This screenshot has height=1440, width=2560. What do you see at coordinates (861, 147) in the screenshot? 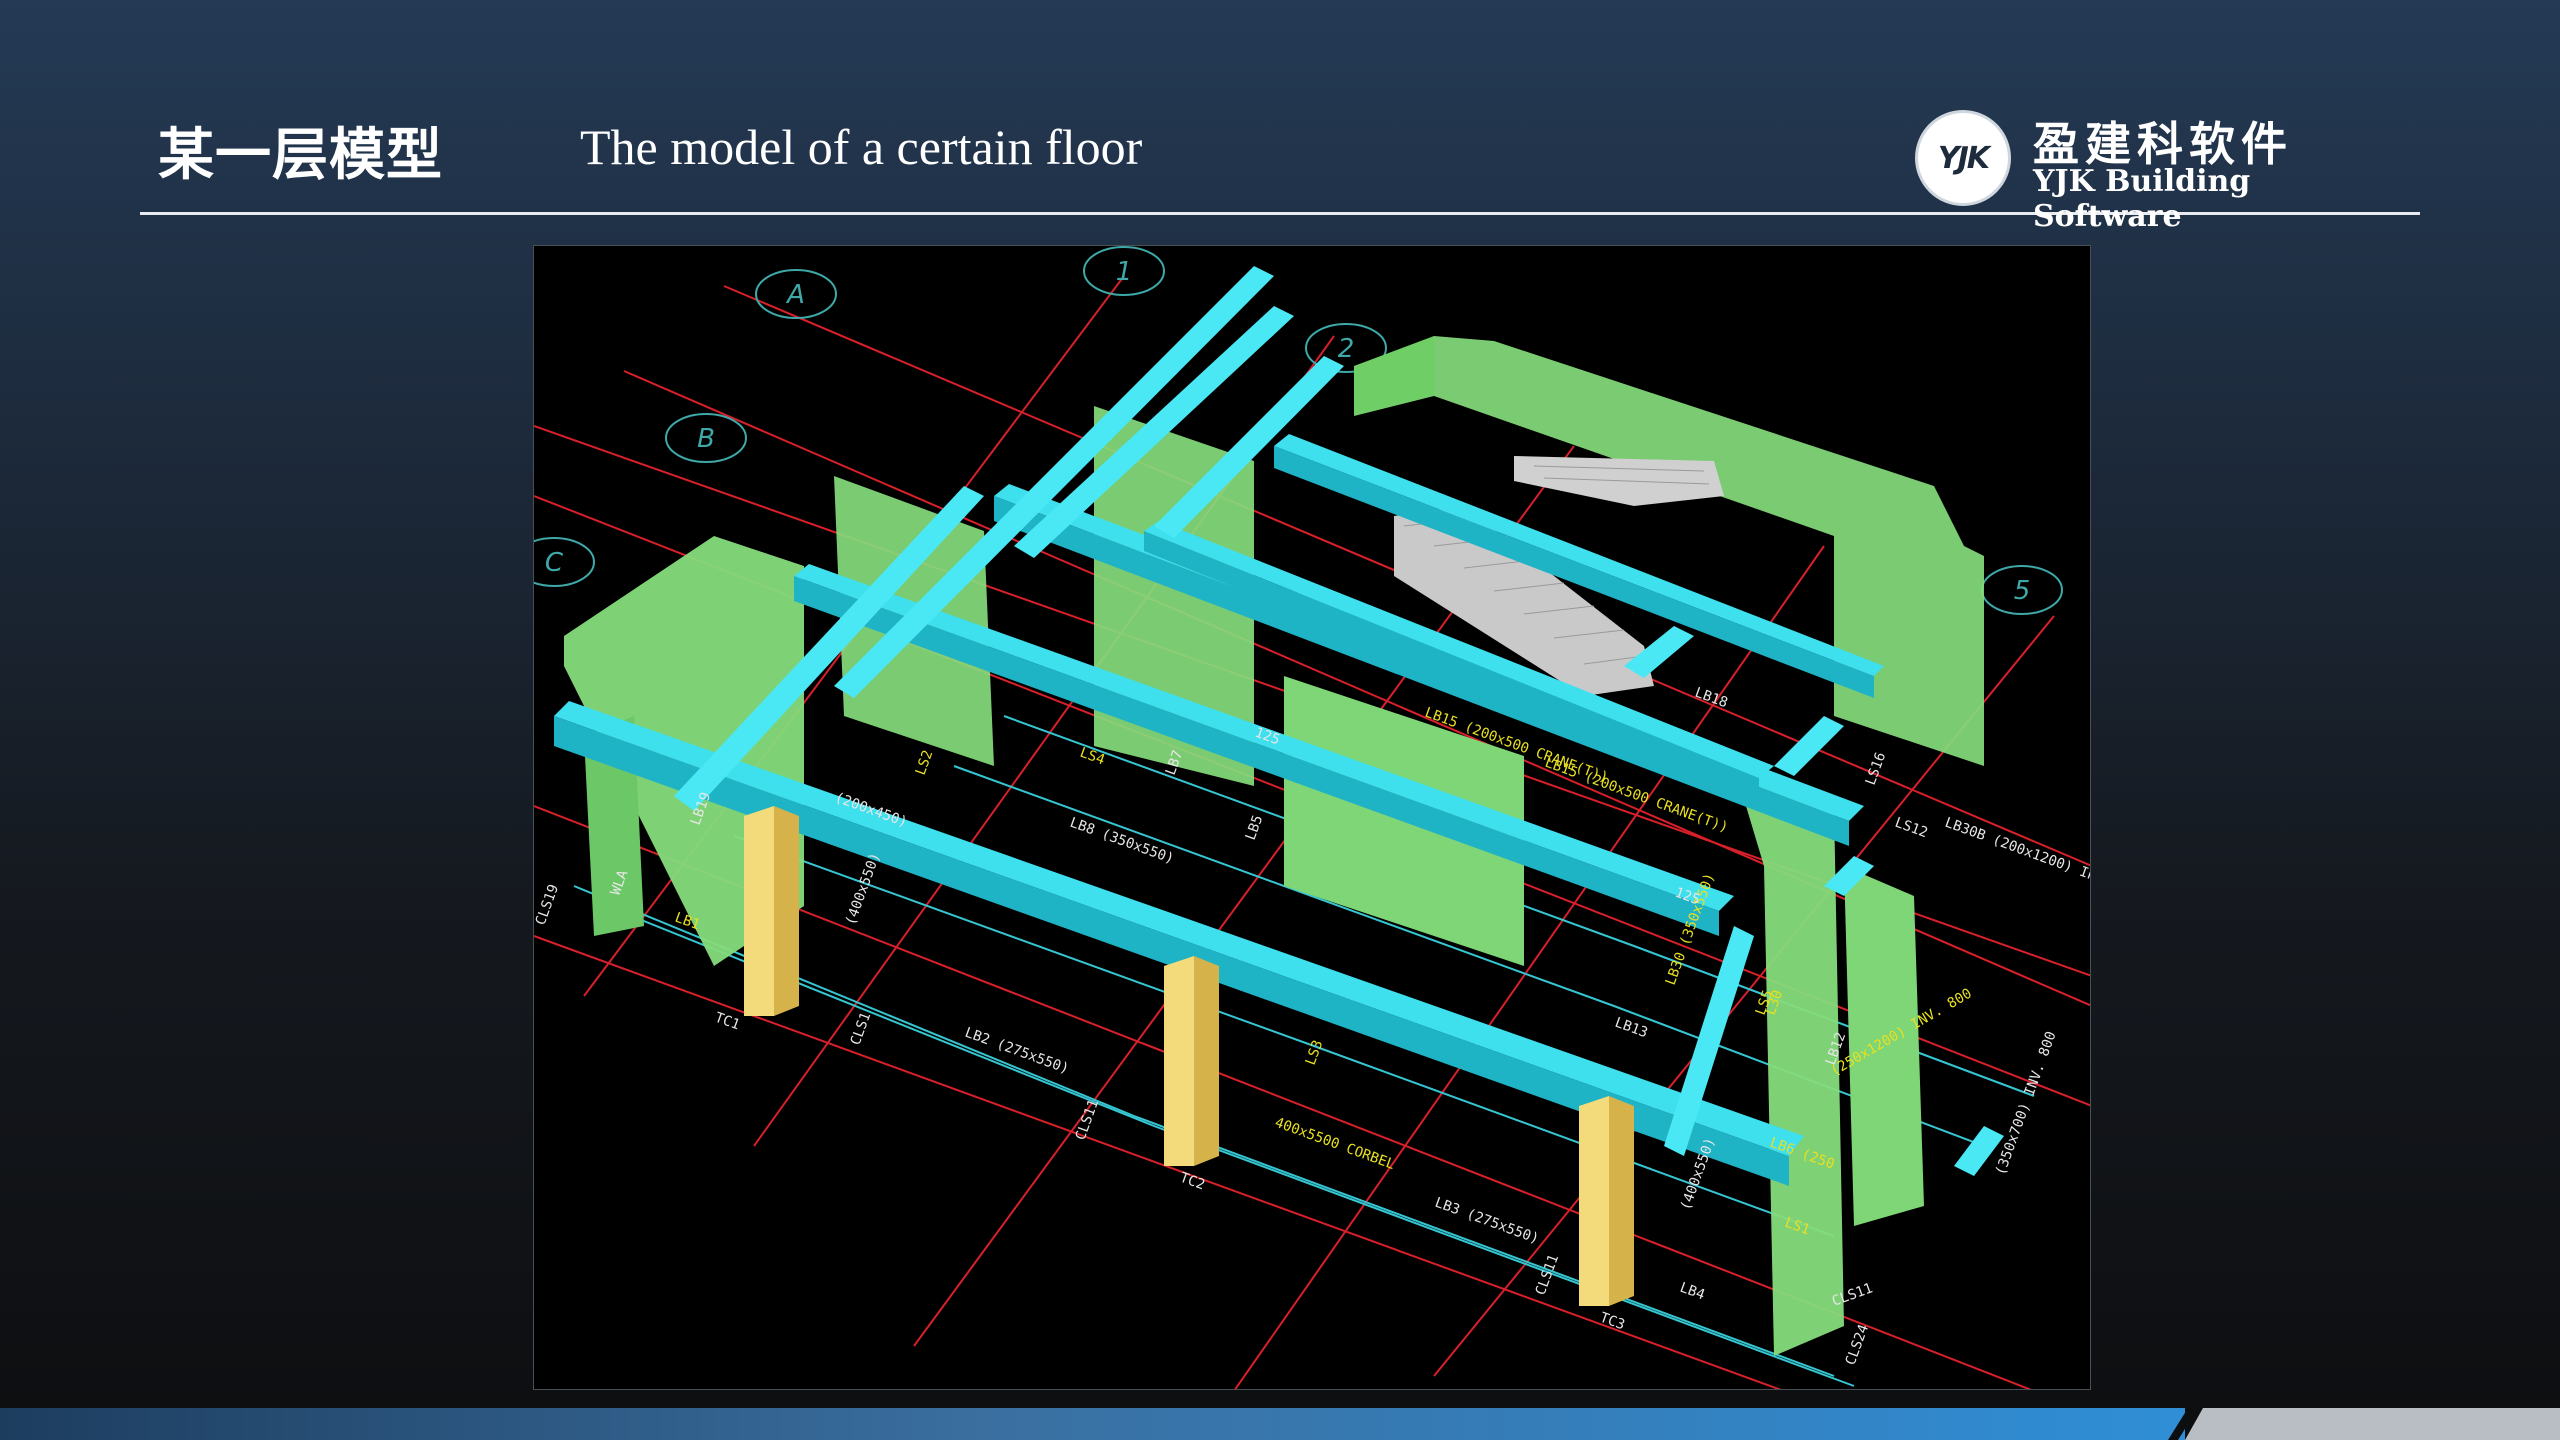
I see `slide-title-english: The model of a certain floor` at bounding box center [861, 147].